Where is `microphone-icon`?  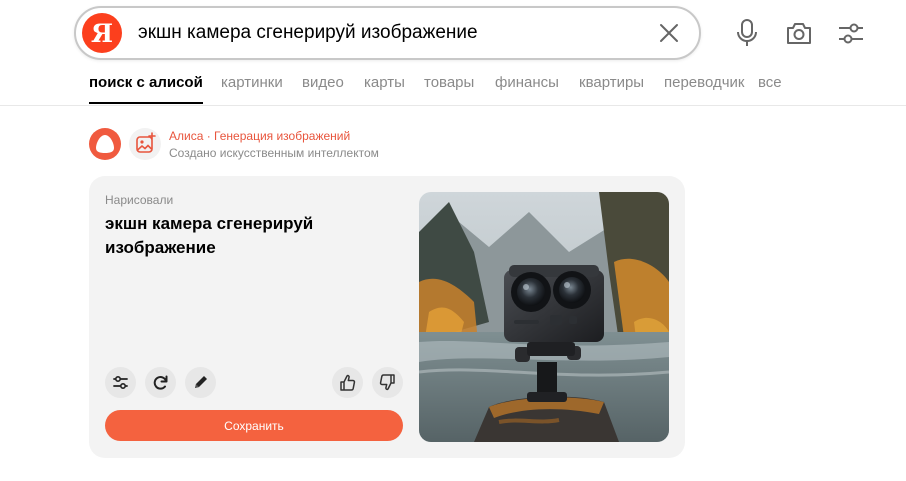
microphone-icon is located at coordinates (747, 33).